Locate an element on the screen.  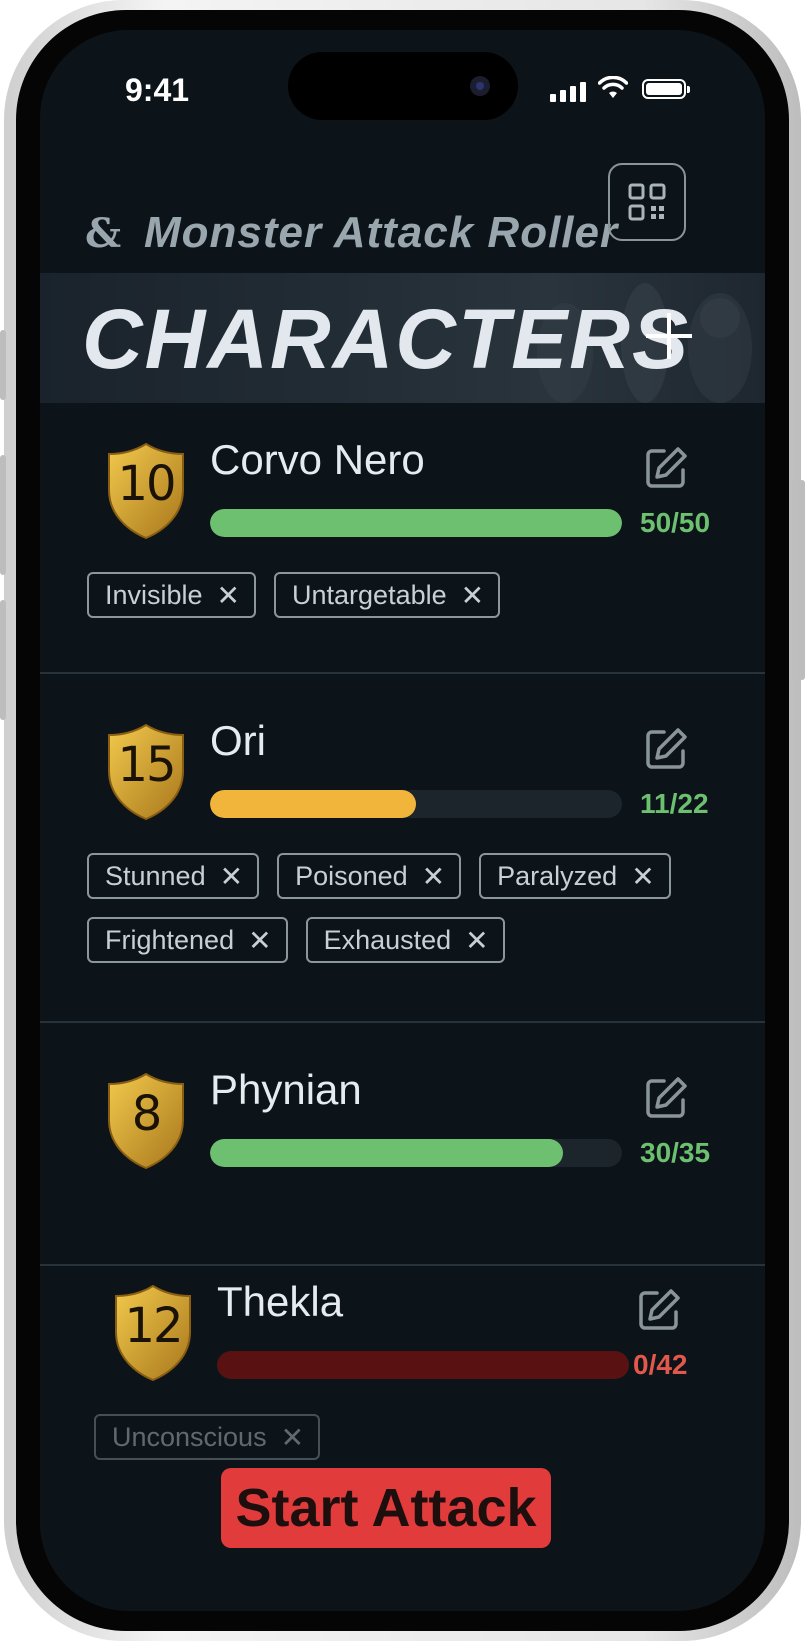
condition-tag: Untargetable ✕ is located at coordinates (387, 595).